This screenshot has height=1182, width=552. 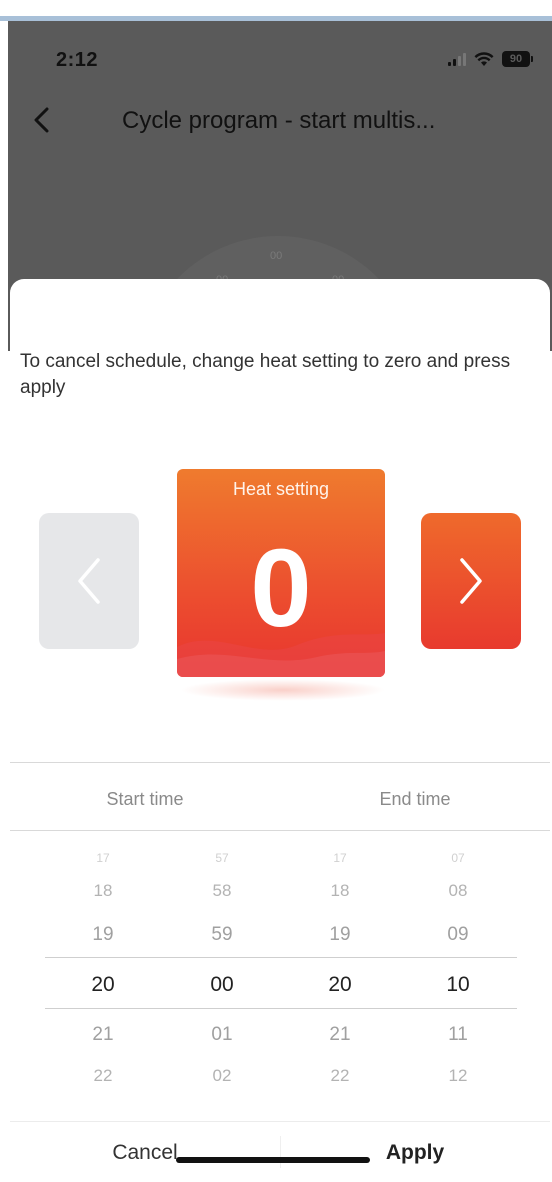 I want to click on decrease-heat-button, so click(x=89, y=581).